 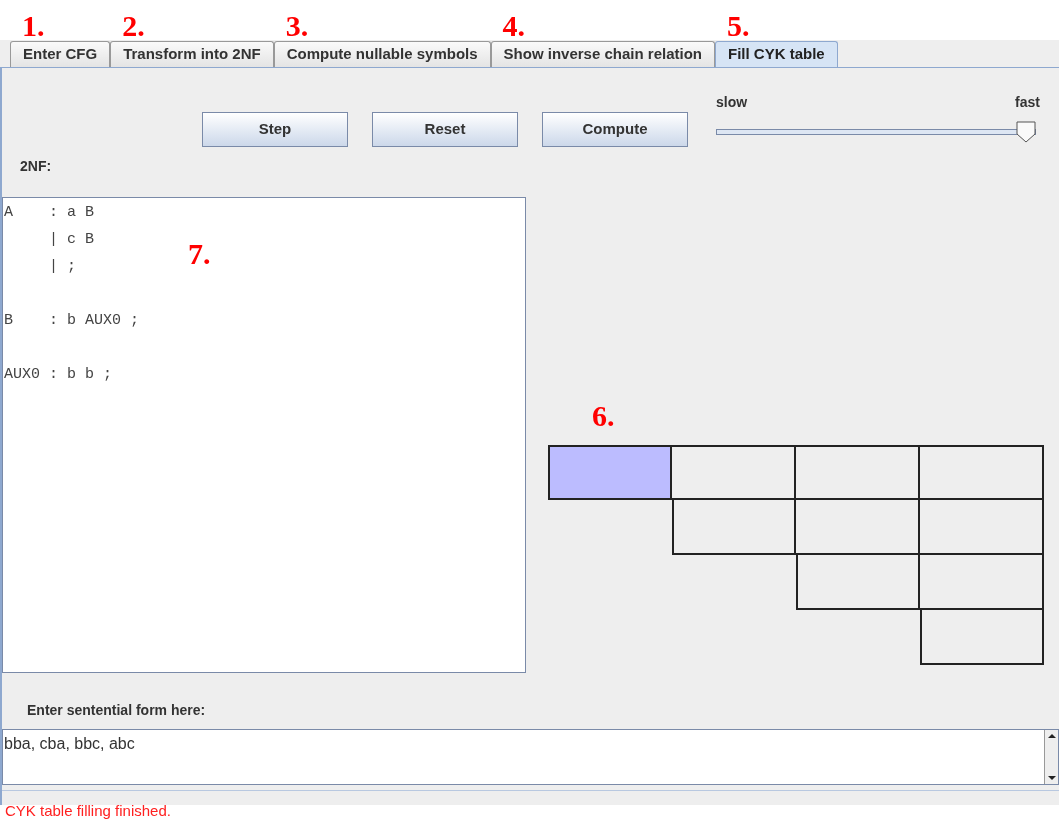 I want to click on annotation-number: 6., so click(x=603, y=416).